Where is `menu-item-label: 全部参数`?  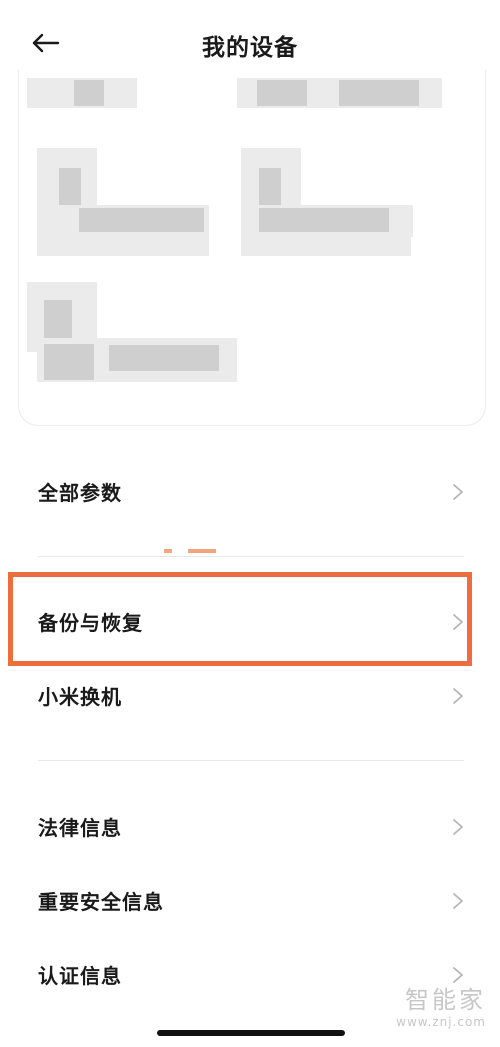
menu-item-label: 全部参数 is located at coordinates (80, 493).